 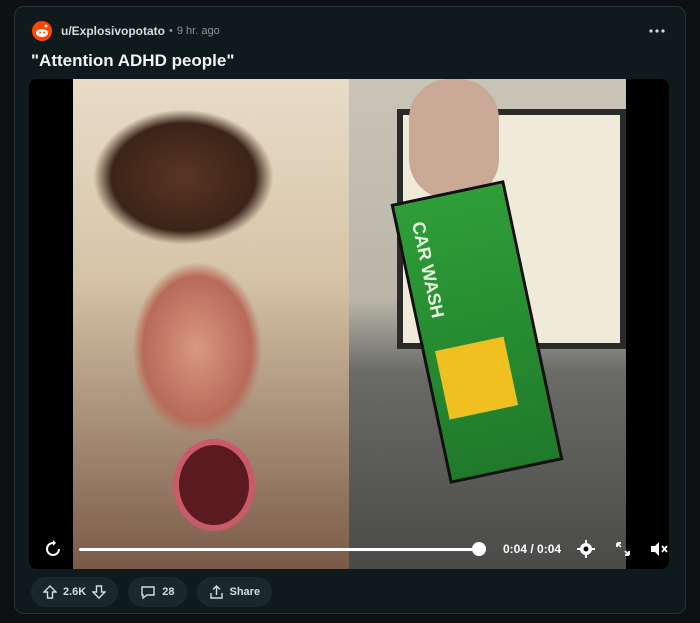 What do you see at coordinates (216, 592) in the screenshot?
I see `share-icon` at bounding box center [216, 592].